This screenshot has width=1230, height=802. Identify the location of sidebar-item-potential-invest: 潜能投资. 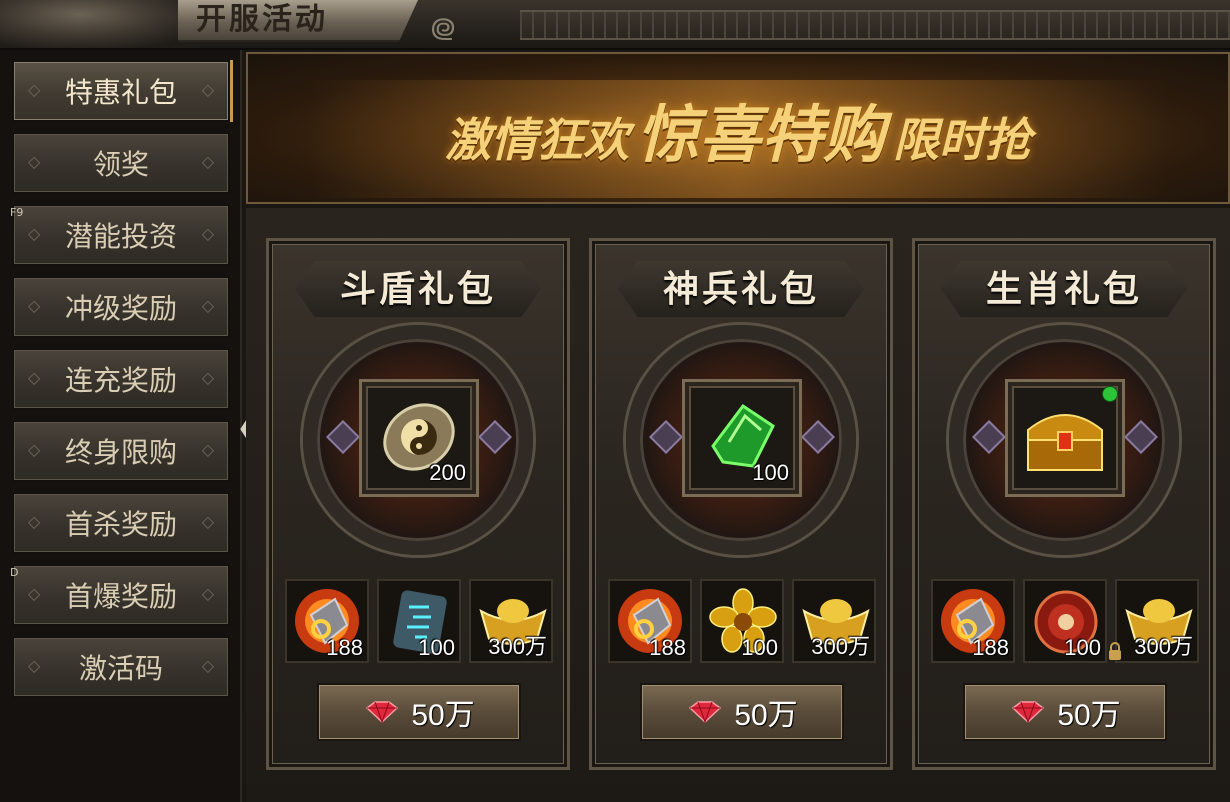
(121, 235).